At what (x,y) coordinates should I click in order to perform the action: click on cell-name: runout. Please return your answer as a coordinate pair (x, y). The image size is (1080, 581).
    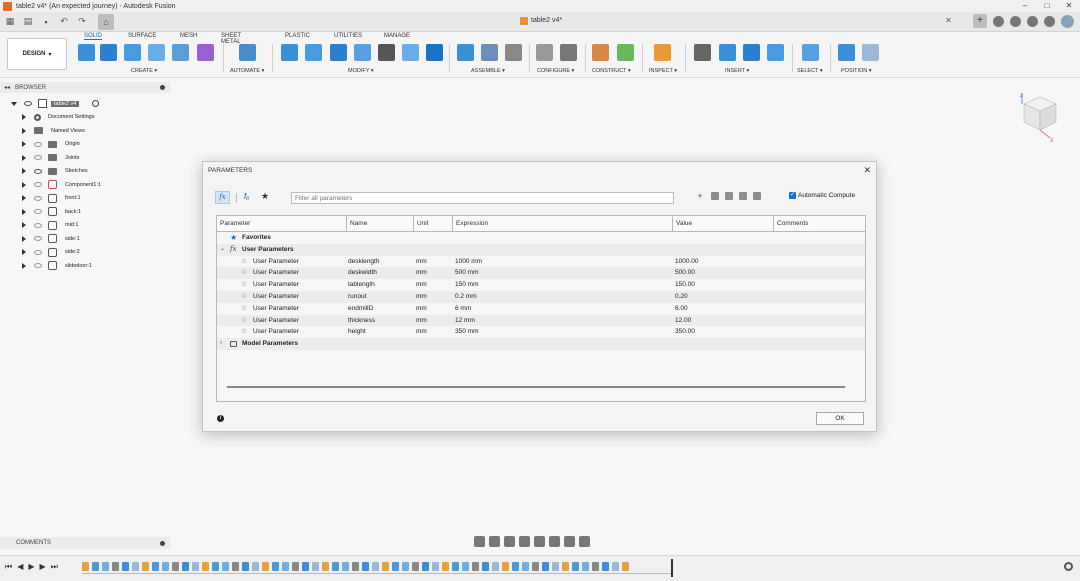
    Looking at the image, I should click on (357, 297).